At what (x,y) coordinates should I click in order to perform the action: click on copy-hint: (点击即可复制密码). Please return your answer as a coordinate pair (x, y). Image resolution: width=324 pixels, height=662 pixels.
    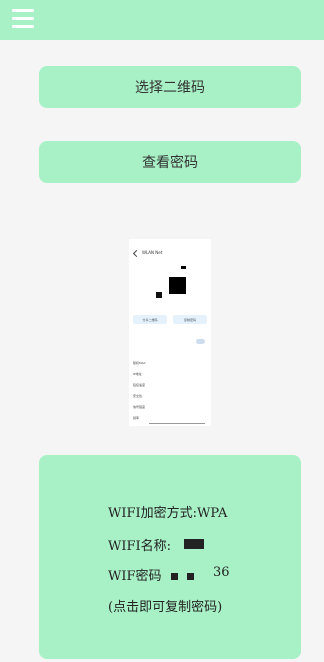
    Looking at the image, I should click on (165, 607).